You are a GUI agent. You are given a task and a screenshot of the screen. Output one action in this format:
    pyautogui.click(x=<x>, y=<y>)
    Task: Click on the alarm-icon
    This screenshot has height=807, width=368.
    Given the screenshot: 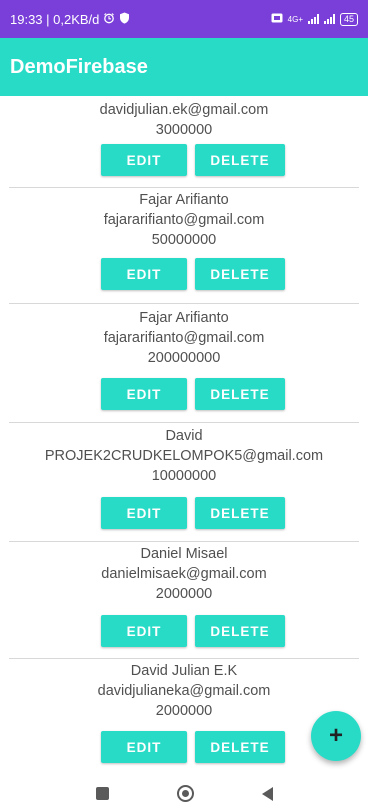 What is the action you would take?
    pyautogui.click(x=109, y=19)
    